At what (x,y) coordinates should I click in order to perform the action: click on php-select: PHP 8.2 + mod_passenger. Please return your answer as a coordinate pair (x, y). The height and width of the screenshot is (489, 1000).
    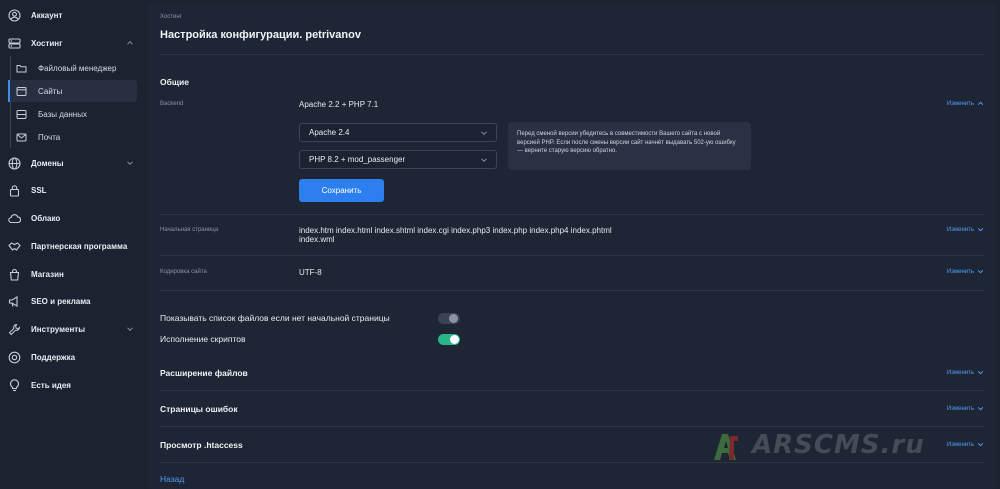
    Looking at the image, I should click on (398, 159).